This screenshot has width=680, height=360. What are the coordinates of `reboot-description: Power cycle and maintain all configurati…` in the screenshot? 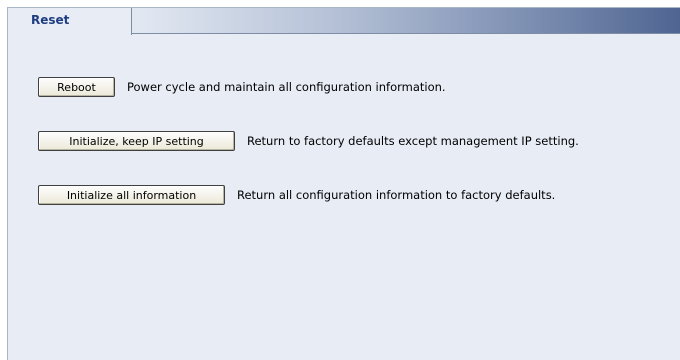 It's located at (286, 87).